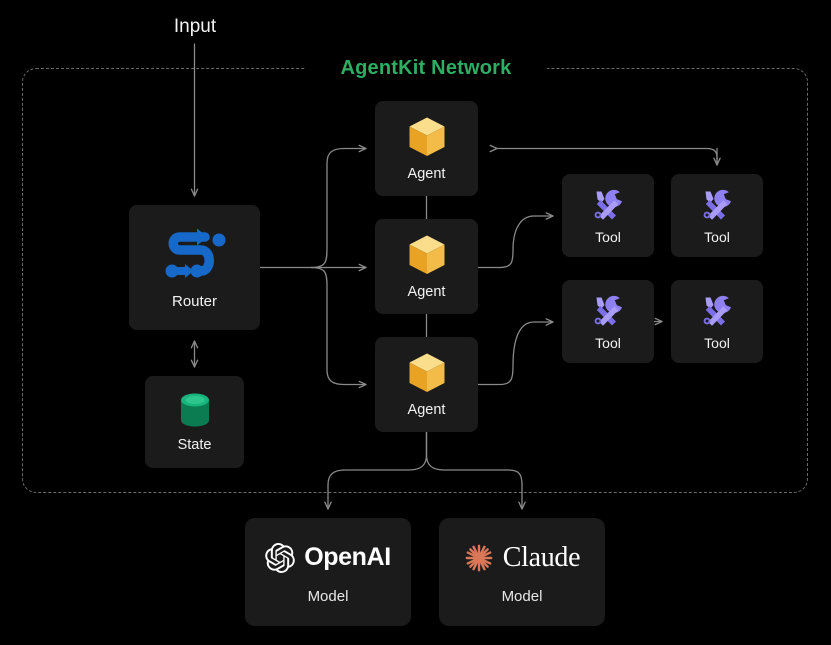  I want to click on agent-node-3: Agent, so click(426, 384).